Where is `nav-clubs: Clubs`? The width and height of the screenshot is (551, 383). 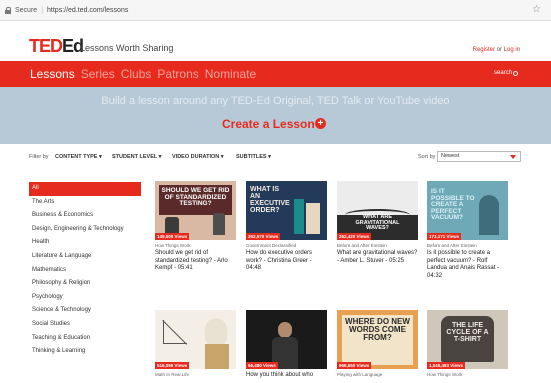
nav-clubs: Clubs is located at coordinates (136, 74).